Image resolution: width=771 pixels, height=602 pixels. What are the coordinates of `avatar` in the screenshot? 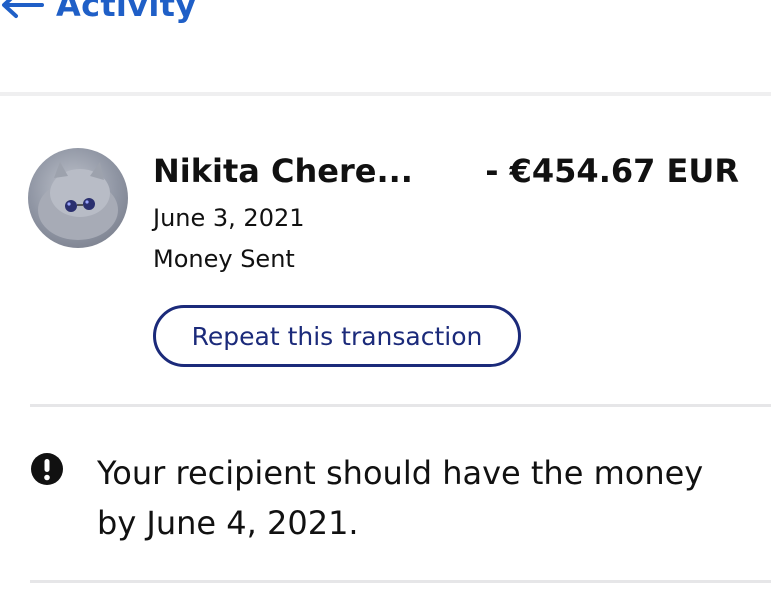 It's located at (78, 198).